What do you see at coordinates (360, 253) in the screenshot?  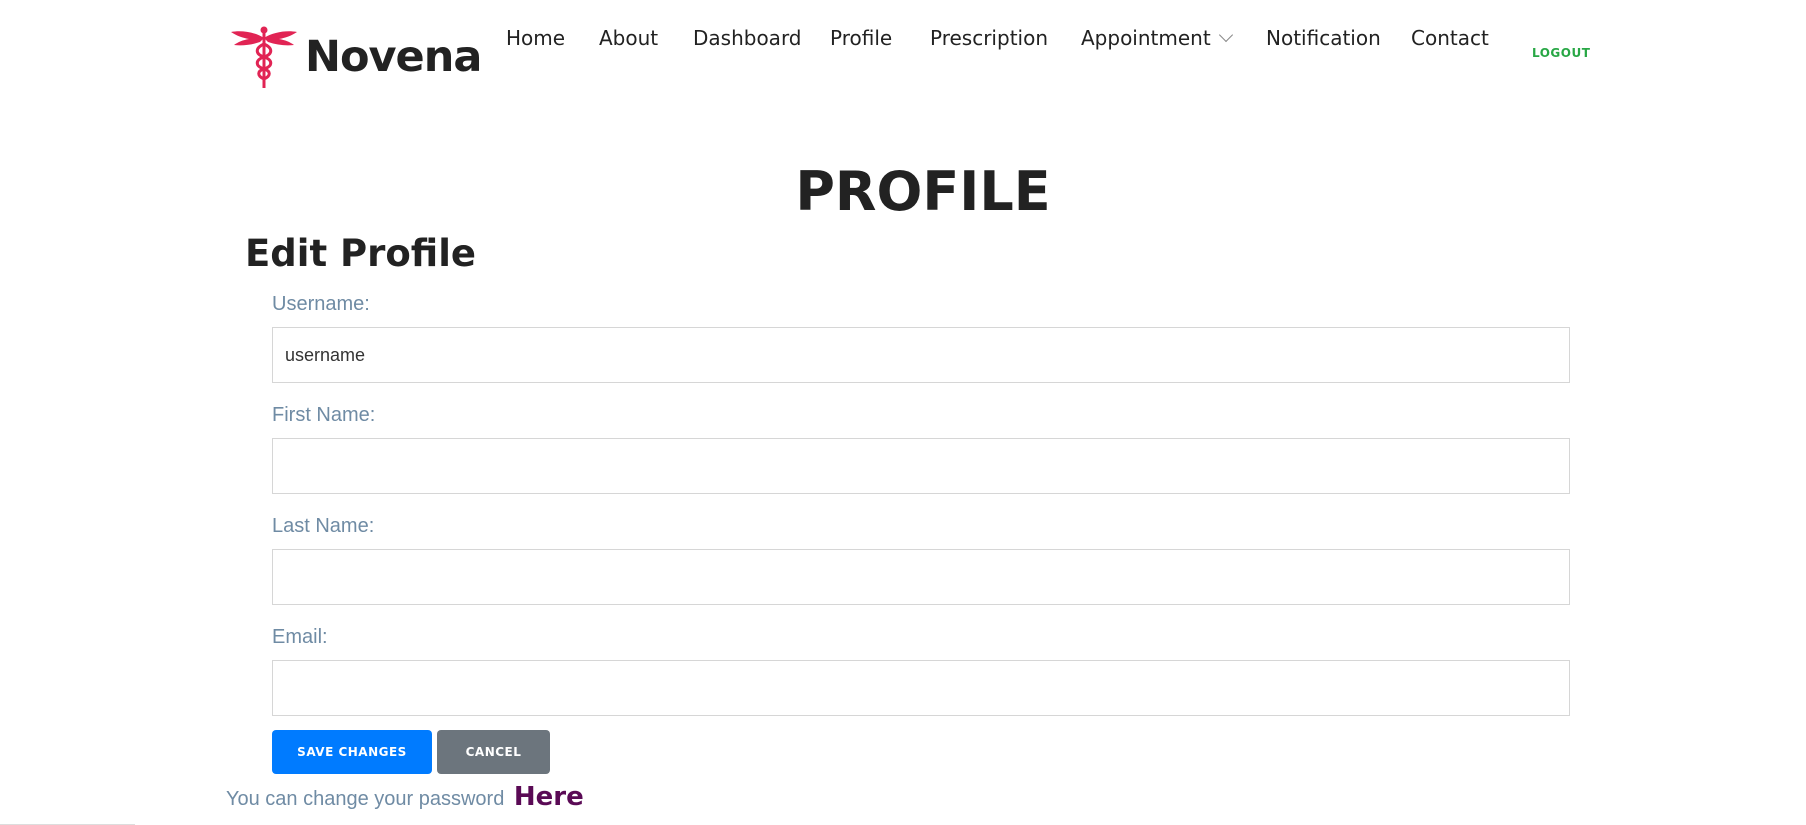 I see `section-title: Edit Profile` at bounding box center [360, 253].